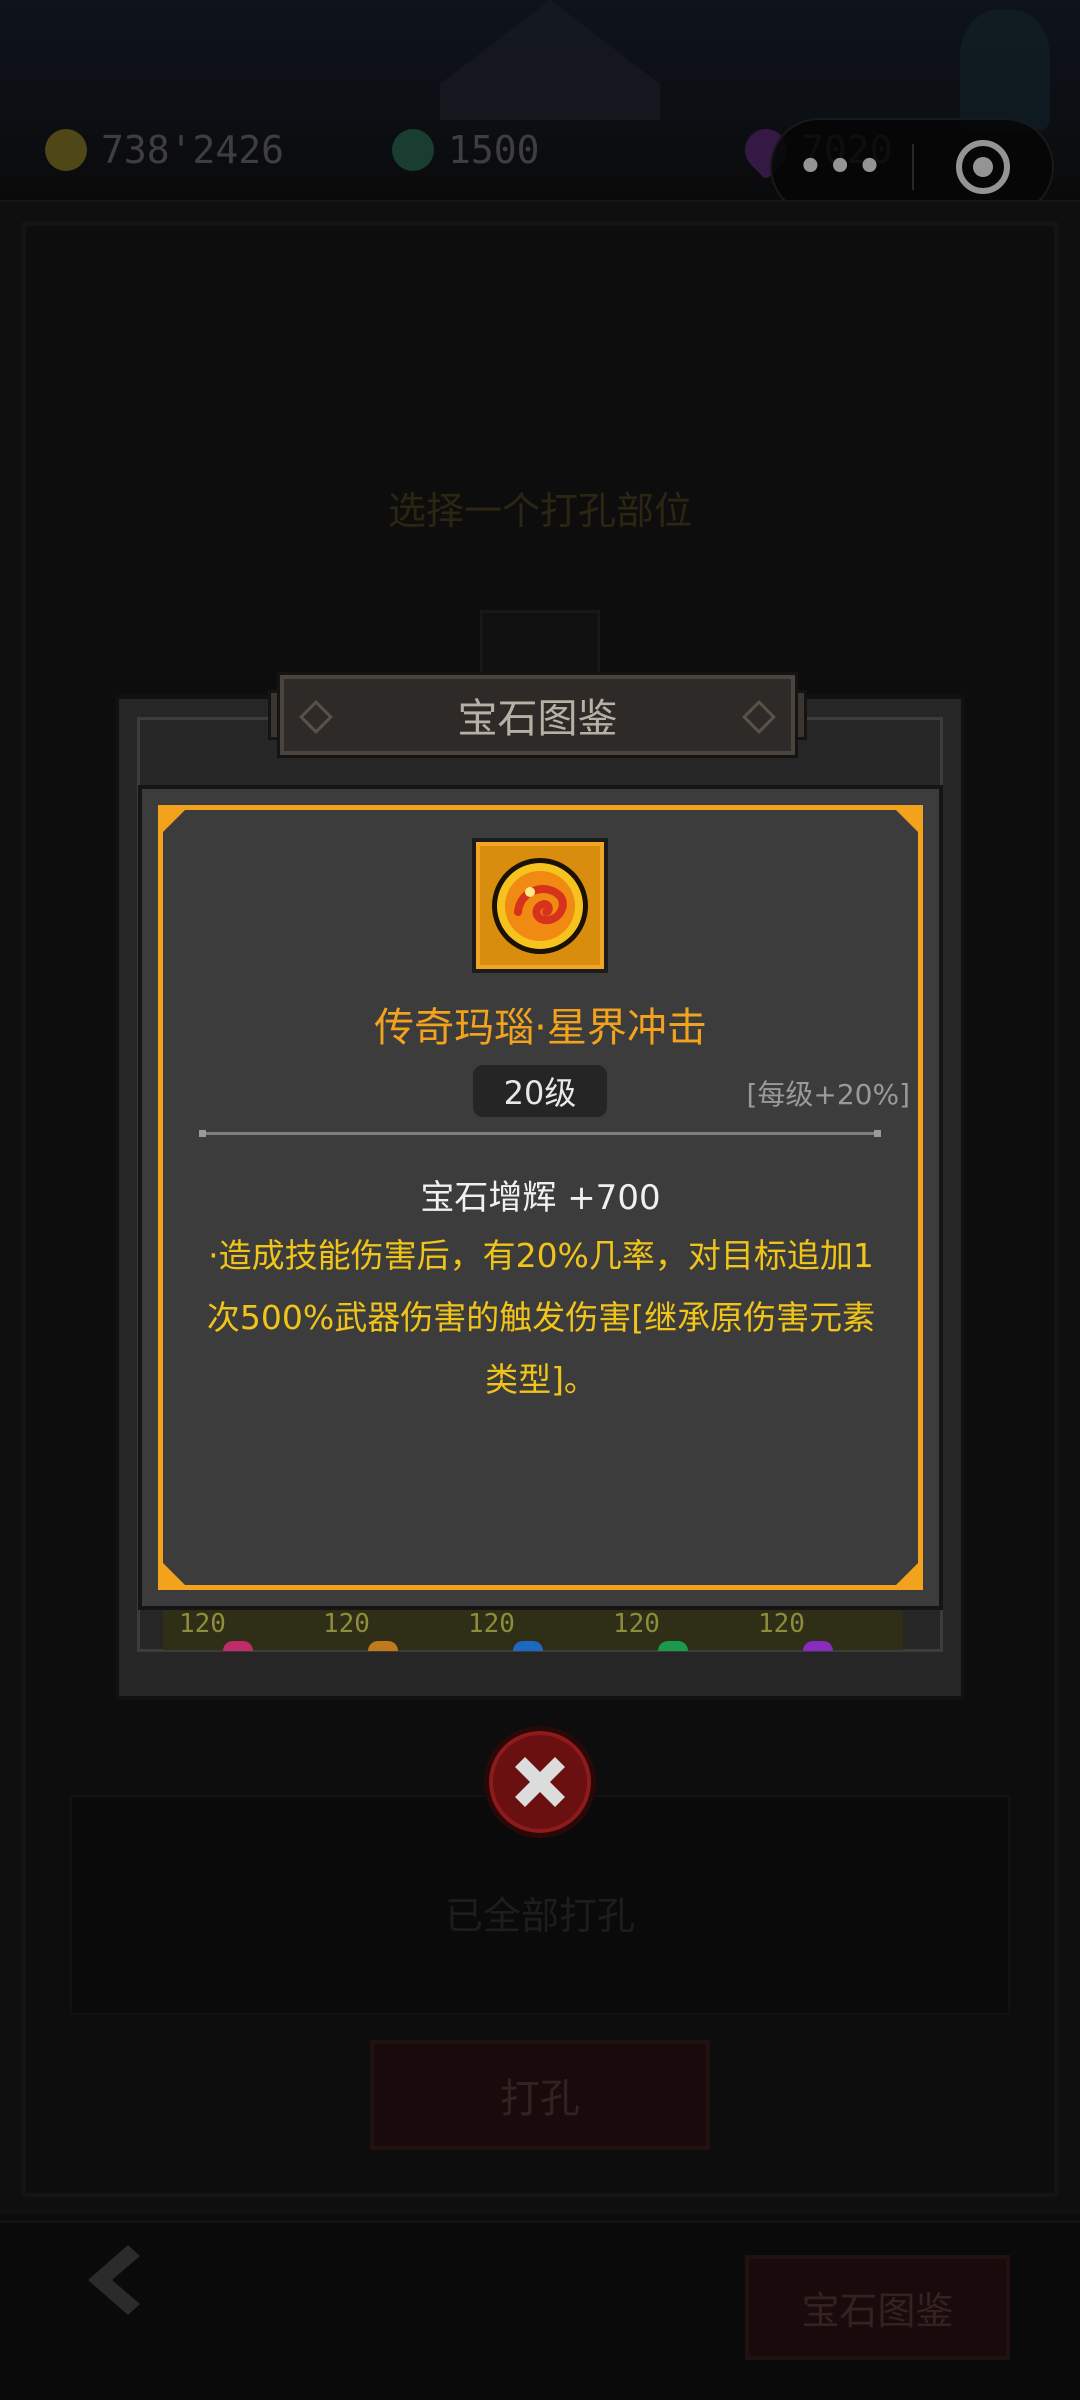 The height and width of the screenshot is (2400, 1080). I want to click on agate-gem-icon, so click(540, 906).